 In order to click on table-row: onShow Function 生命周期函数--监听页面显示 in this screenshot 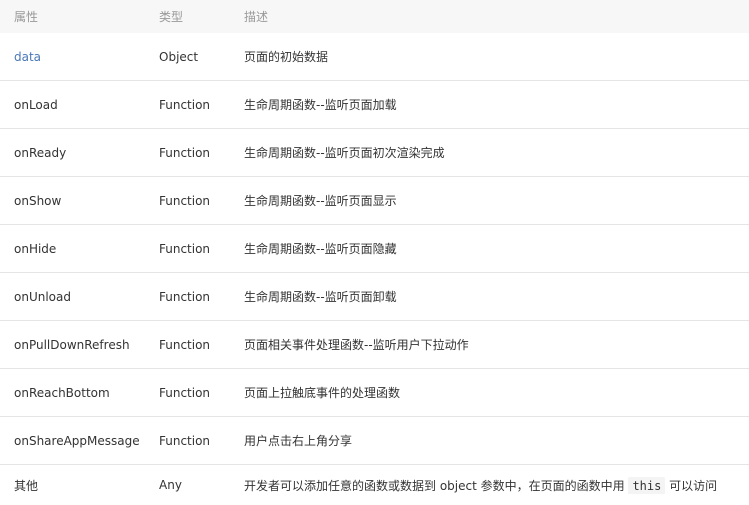, I will do `click(374, 201)`.